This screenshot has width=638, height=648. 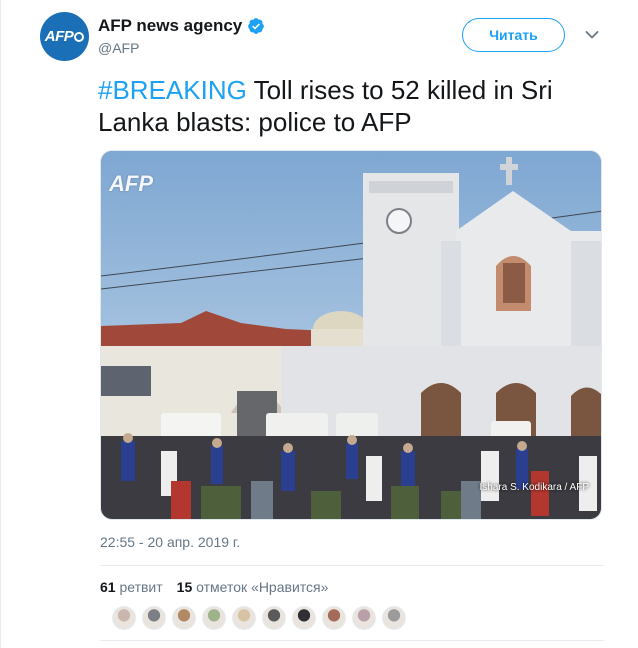 I want to click on afp-logo-icon: AFP, so click(x=65, y=36).